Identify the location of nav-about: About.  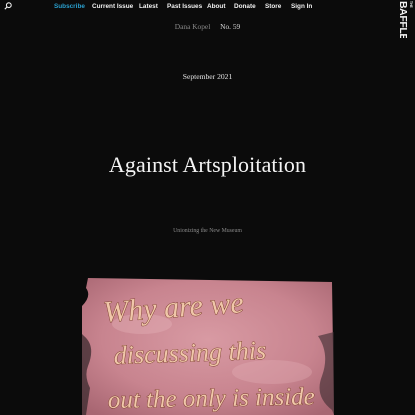
(216, 6).